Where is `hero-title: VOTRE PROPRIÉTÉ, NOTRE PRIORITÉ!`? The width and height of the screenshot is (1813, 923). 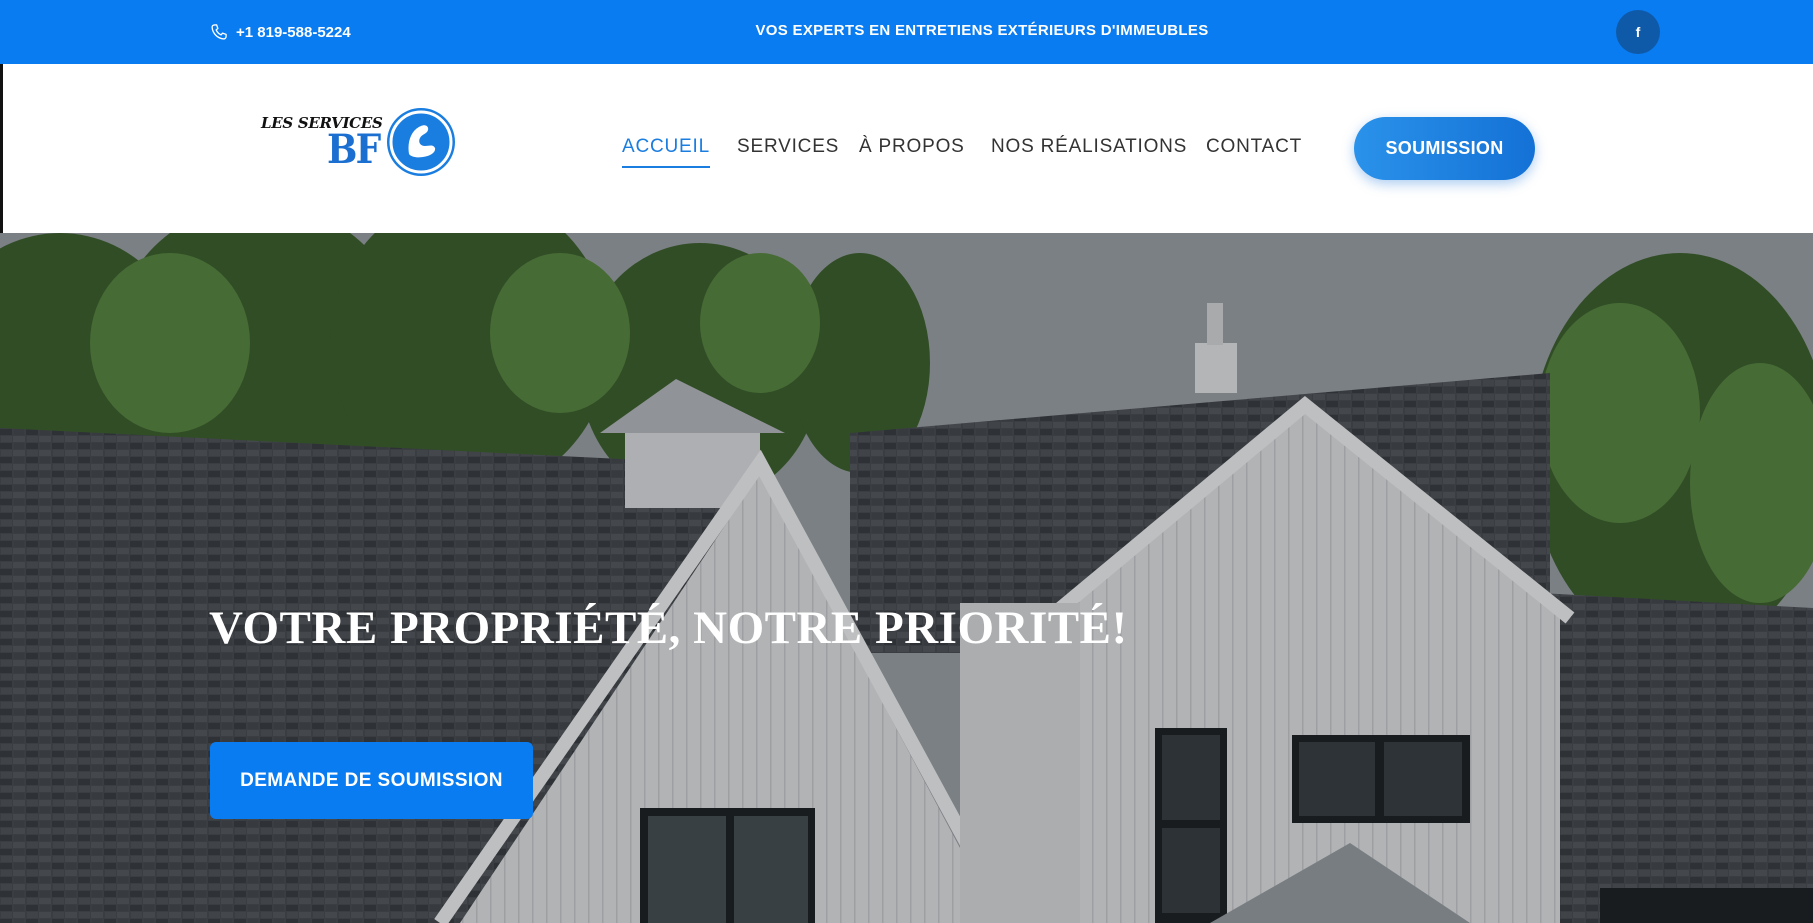 hero-title: VOTRE PROPRIÉTÉ, NOTRE PRIORITÉ! is located at coordinates (668, 628).